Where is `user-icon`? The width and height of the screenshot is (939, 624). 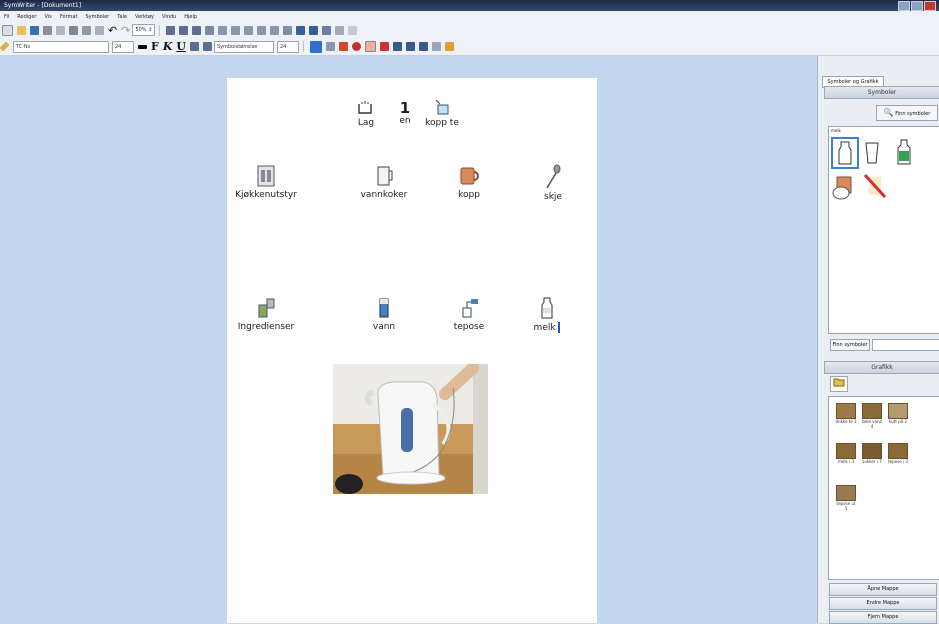
user-icon is located at coordinates (353, 30).